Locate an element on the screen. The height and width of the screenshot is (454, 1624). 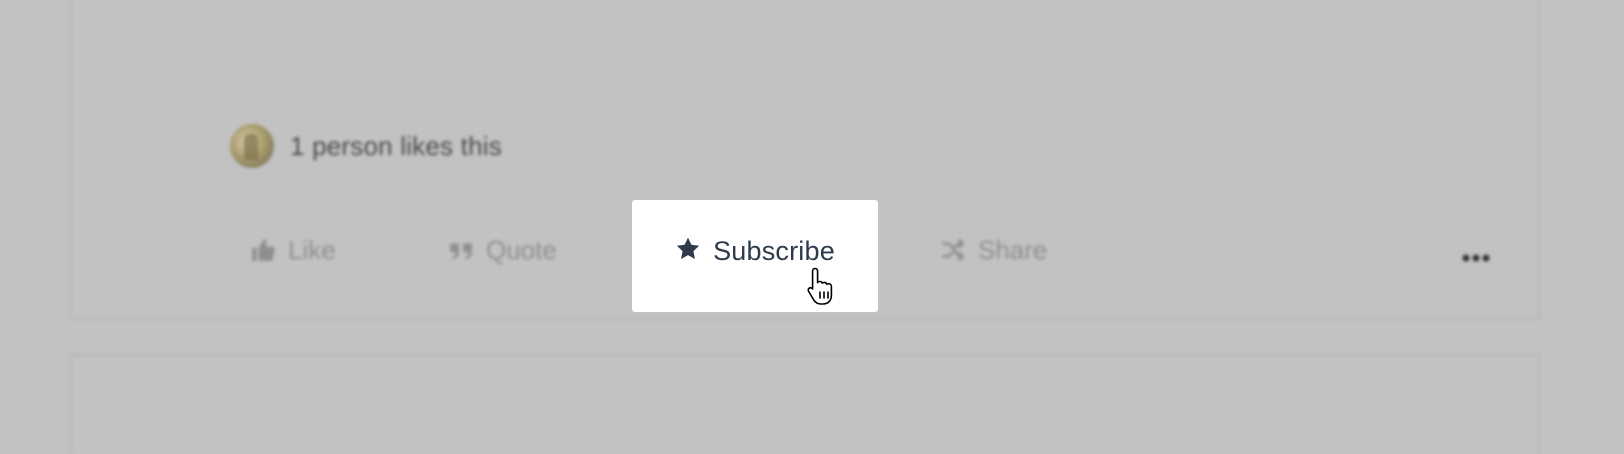
quote-label: Quote is located at coordinates (521, 249).